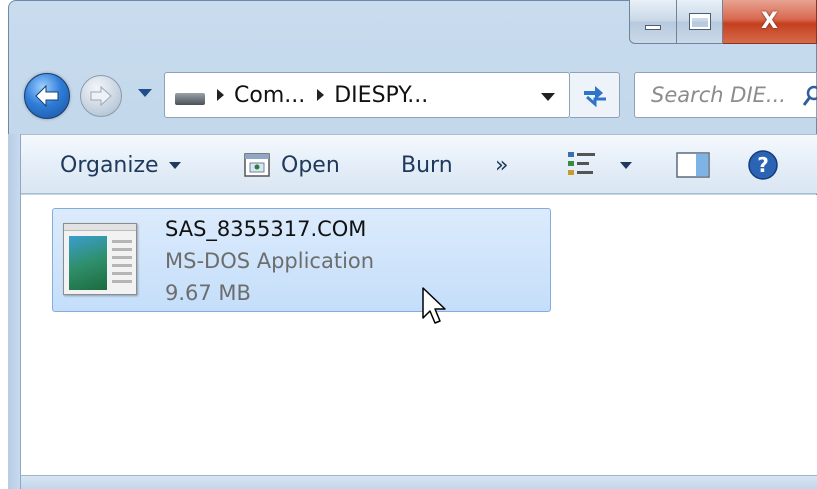 The image size is (817, 489). Describe the element at coordinates (653, 27) in the screenshot. I see `minimize-icon` at that location.